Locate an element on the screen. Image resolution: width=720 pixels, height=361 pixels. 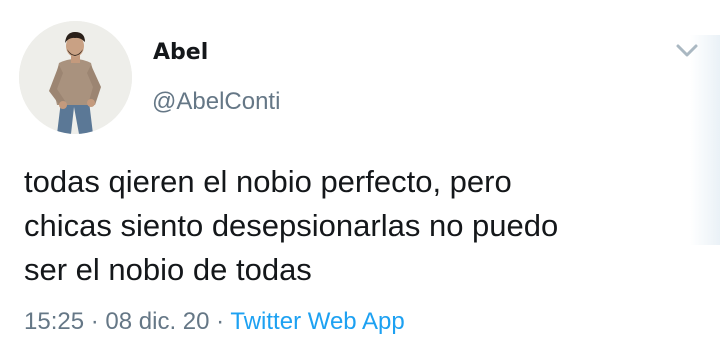
avatar-photo is located at coordinates (75, 77).